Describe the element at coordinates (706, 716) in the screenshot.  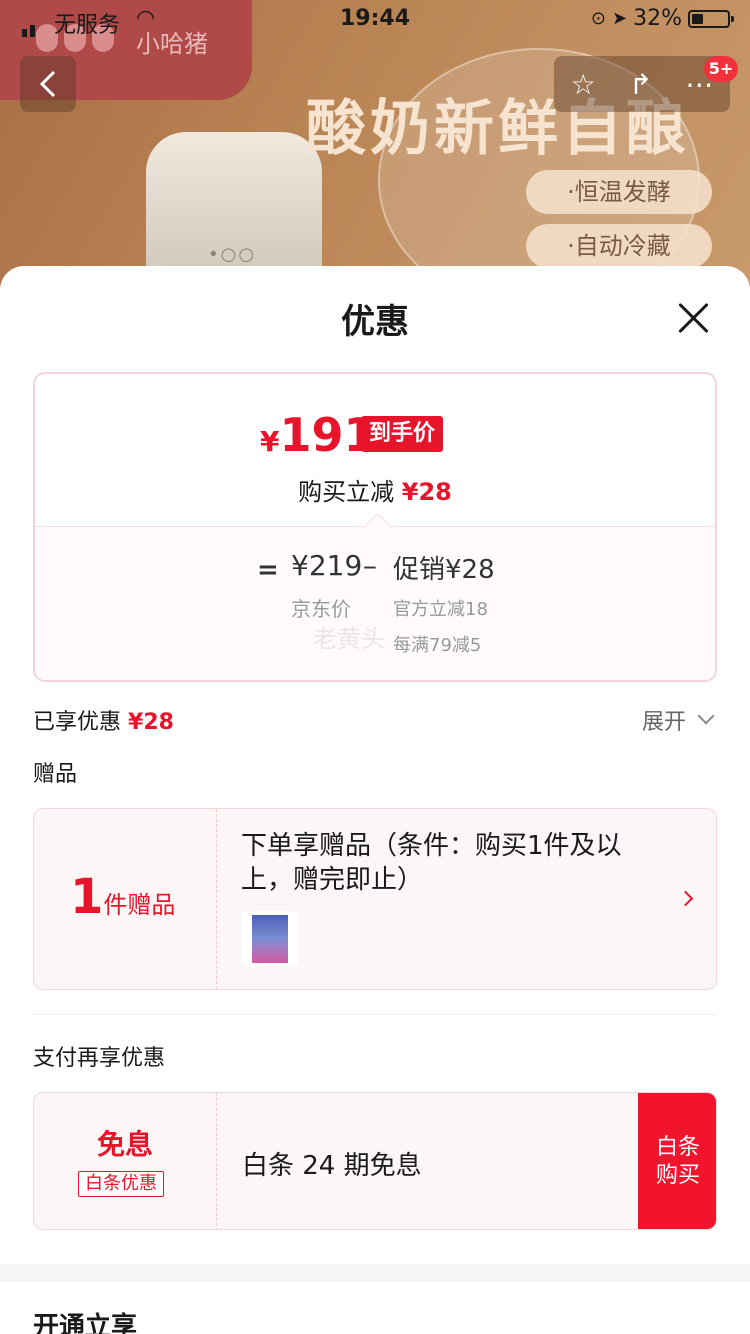
I see `chevron-down-icon` at that location.